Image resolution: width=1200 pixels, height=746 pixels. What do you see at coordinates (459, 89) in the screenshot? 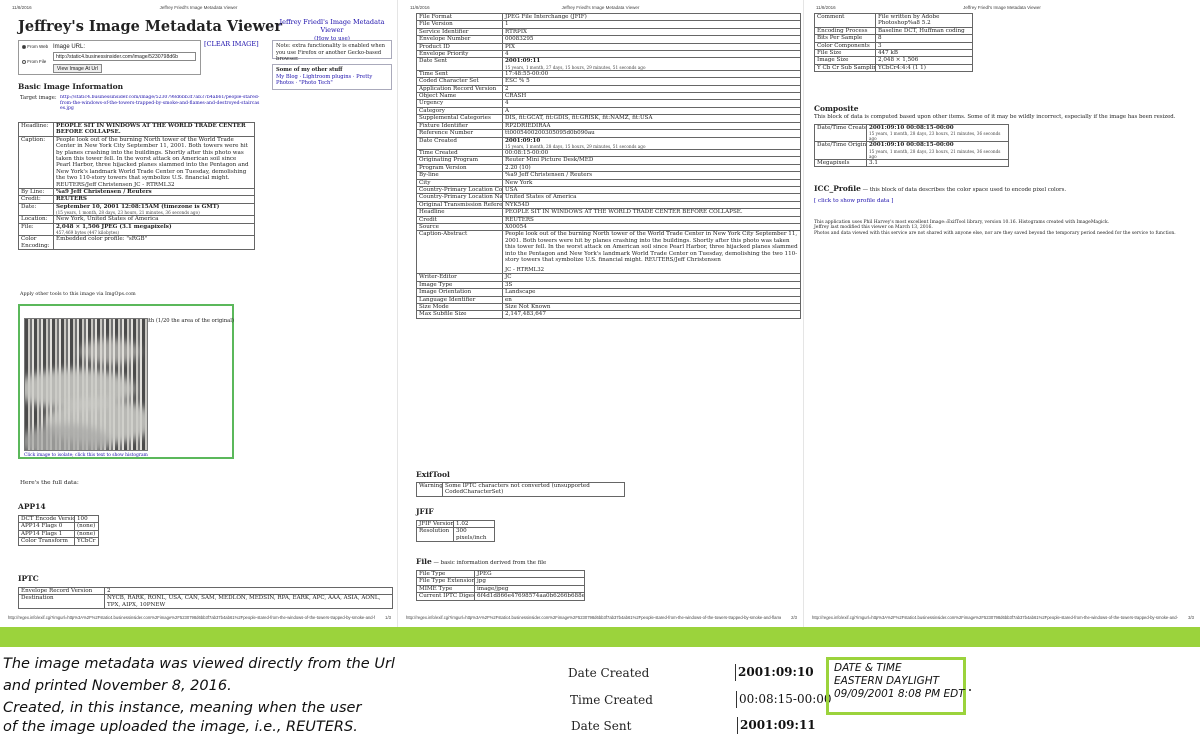
I see `row-key: Application Record Version` at bounding box center [459, 89].